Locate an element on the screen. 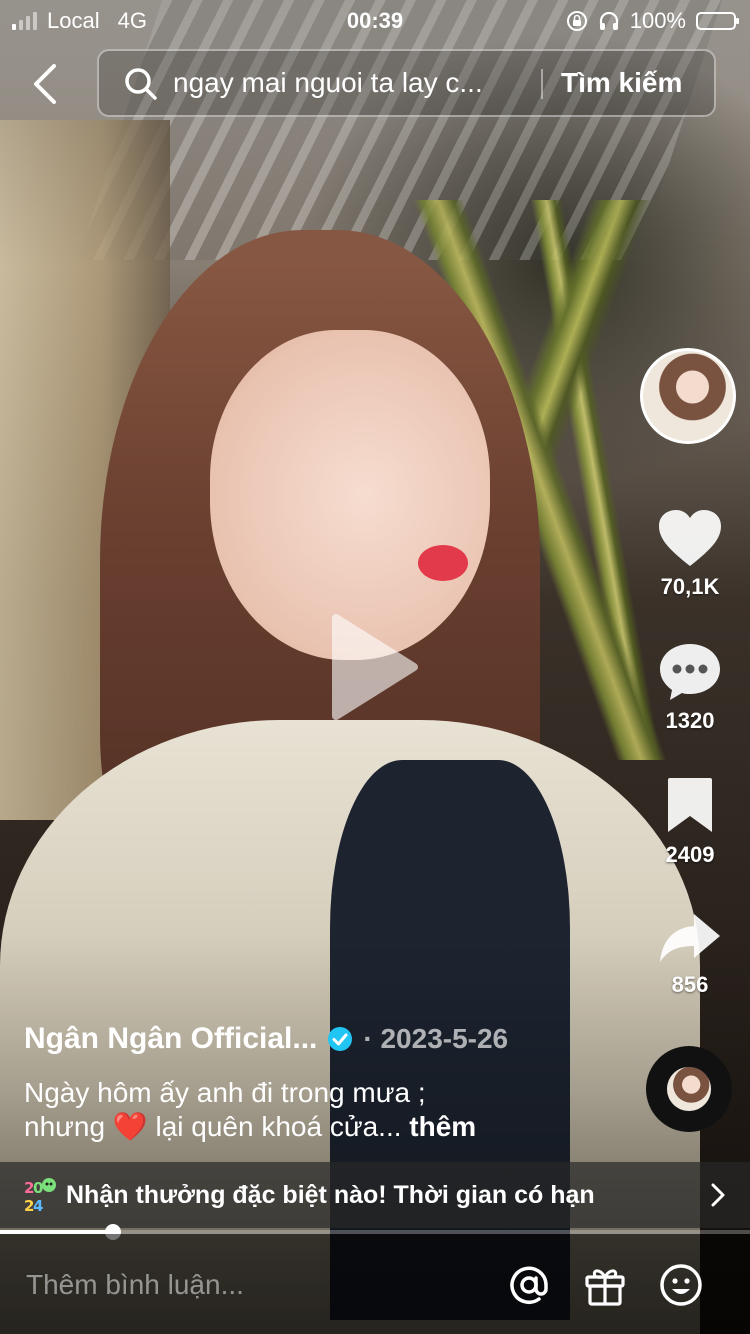 The image size is (750, 1334). chevron-left-icon is located at coordinates (45, 84).